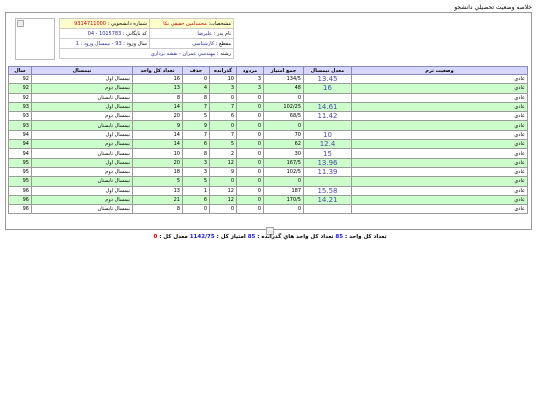 Image resolution: width=540 pixels, height=405 pixels. What do you see at coordinates (223, 116) in the screenshot?
I see `cell-passed: 6` at bounding box center [223, 116].